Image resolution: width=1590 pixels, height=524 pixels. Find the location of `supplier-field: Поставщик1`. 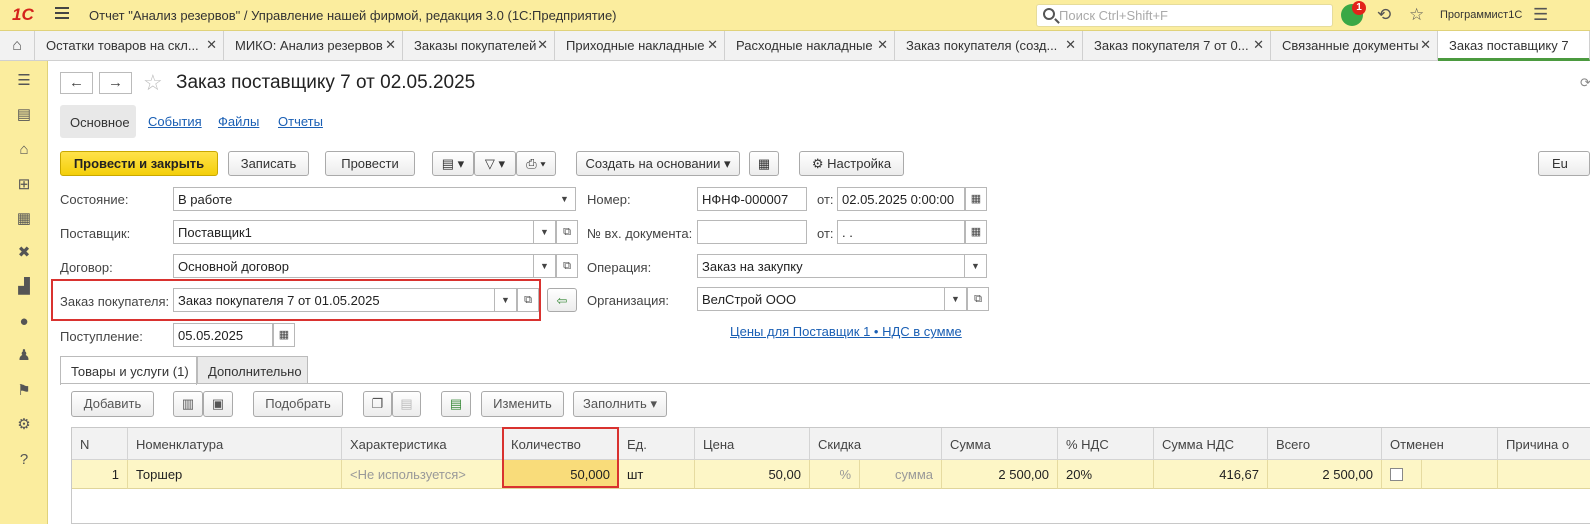

supplier-field: Поставщик1 is located at coordinates (353, 232).